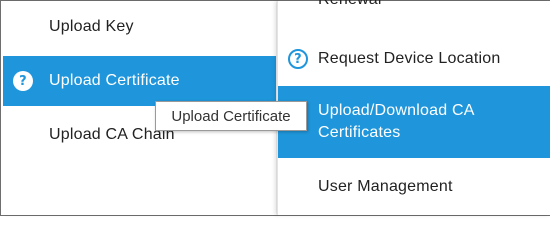 Image resolution: width=550 pixels, height=240 pixels. I want to click on menu-item-upload-download-ca-certificates: Upload/Download CA Certificates, so click(414, 122).